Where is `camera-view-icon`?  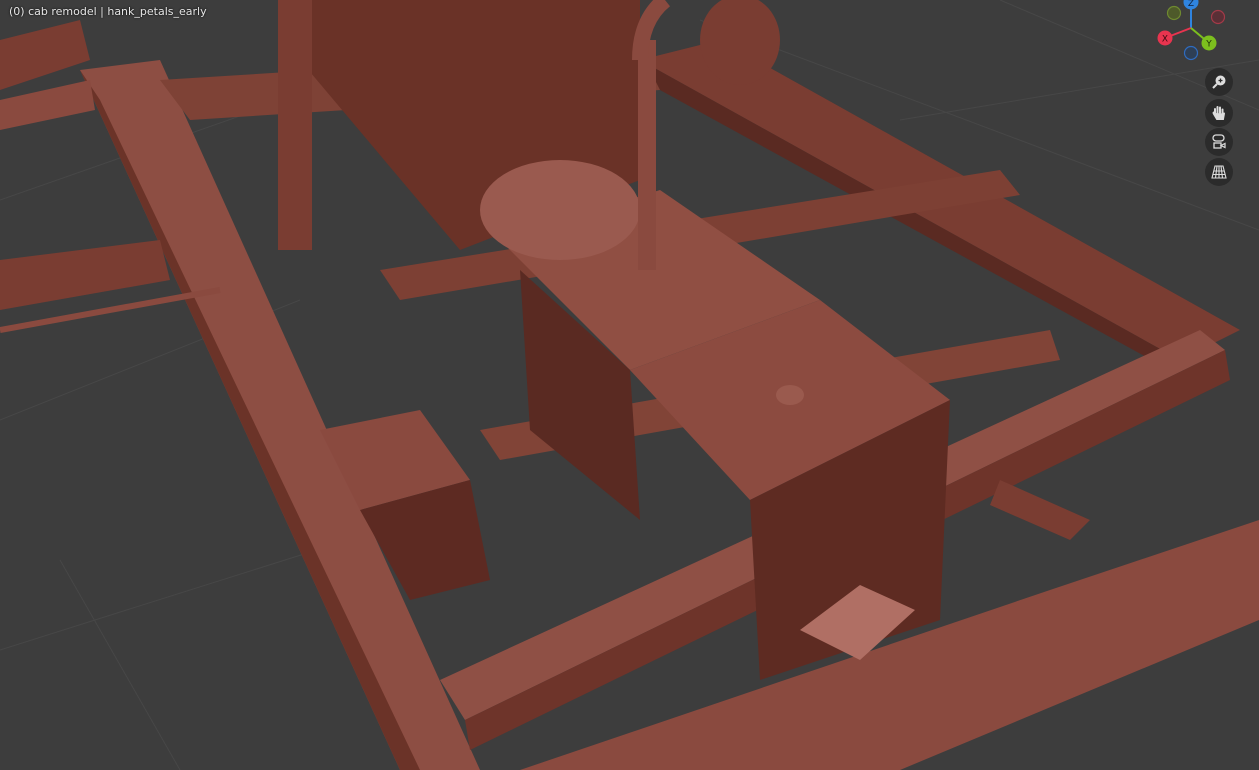 camera-view-icon is located at coordinates (1219, 141).